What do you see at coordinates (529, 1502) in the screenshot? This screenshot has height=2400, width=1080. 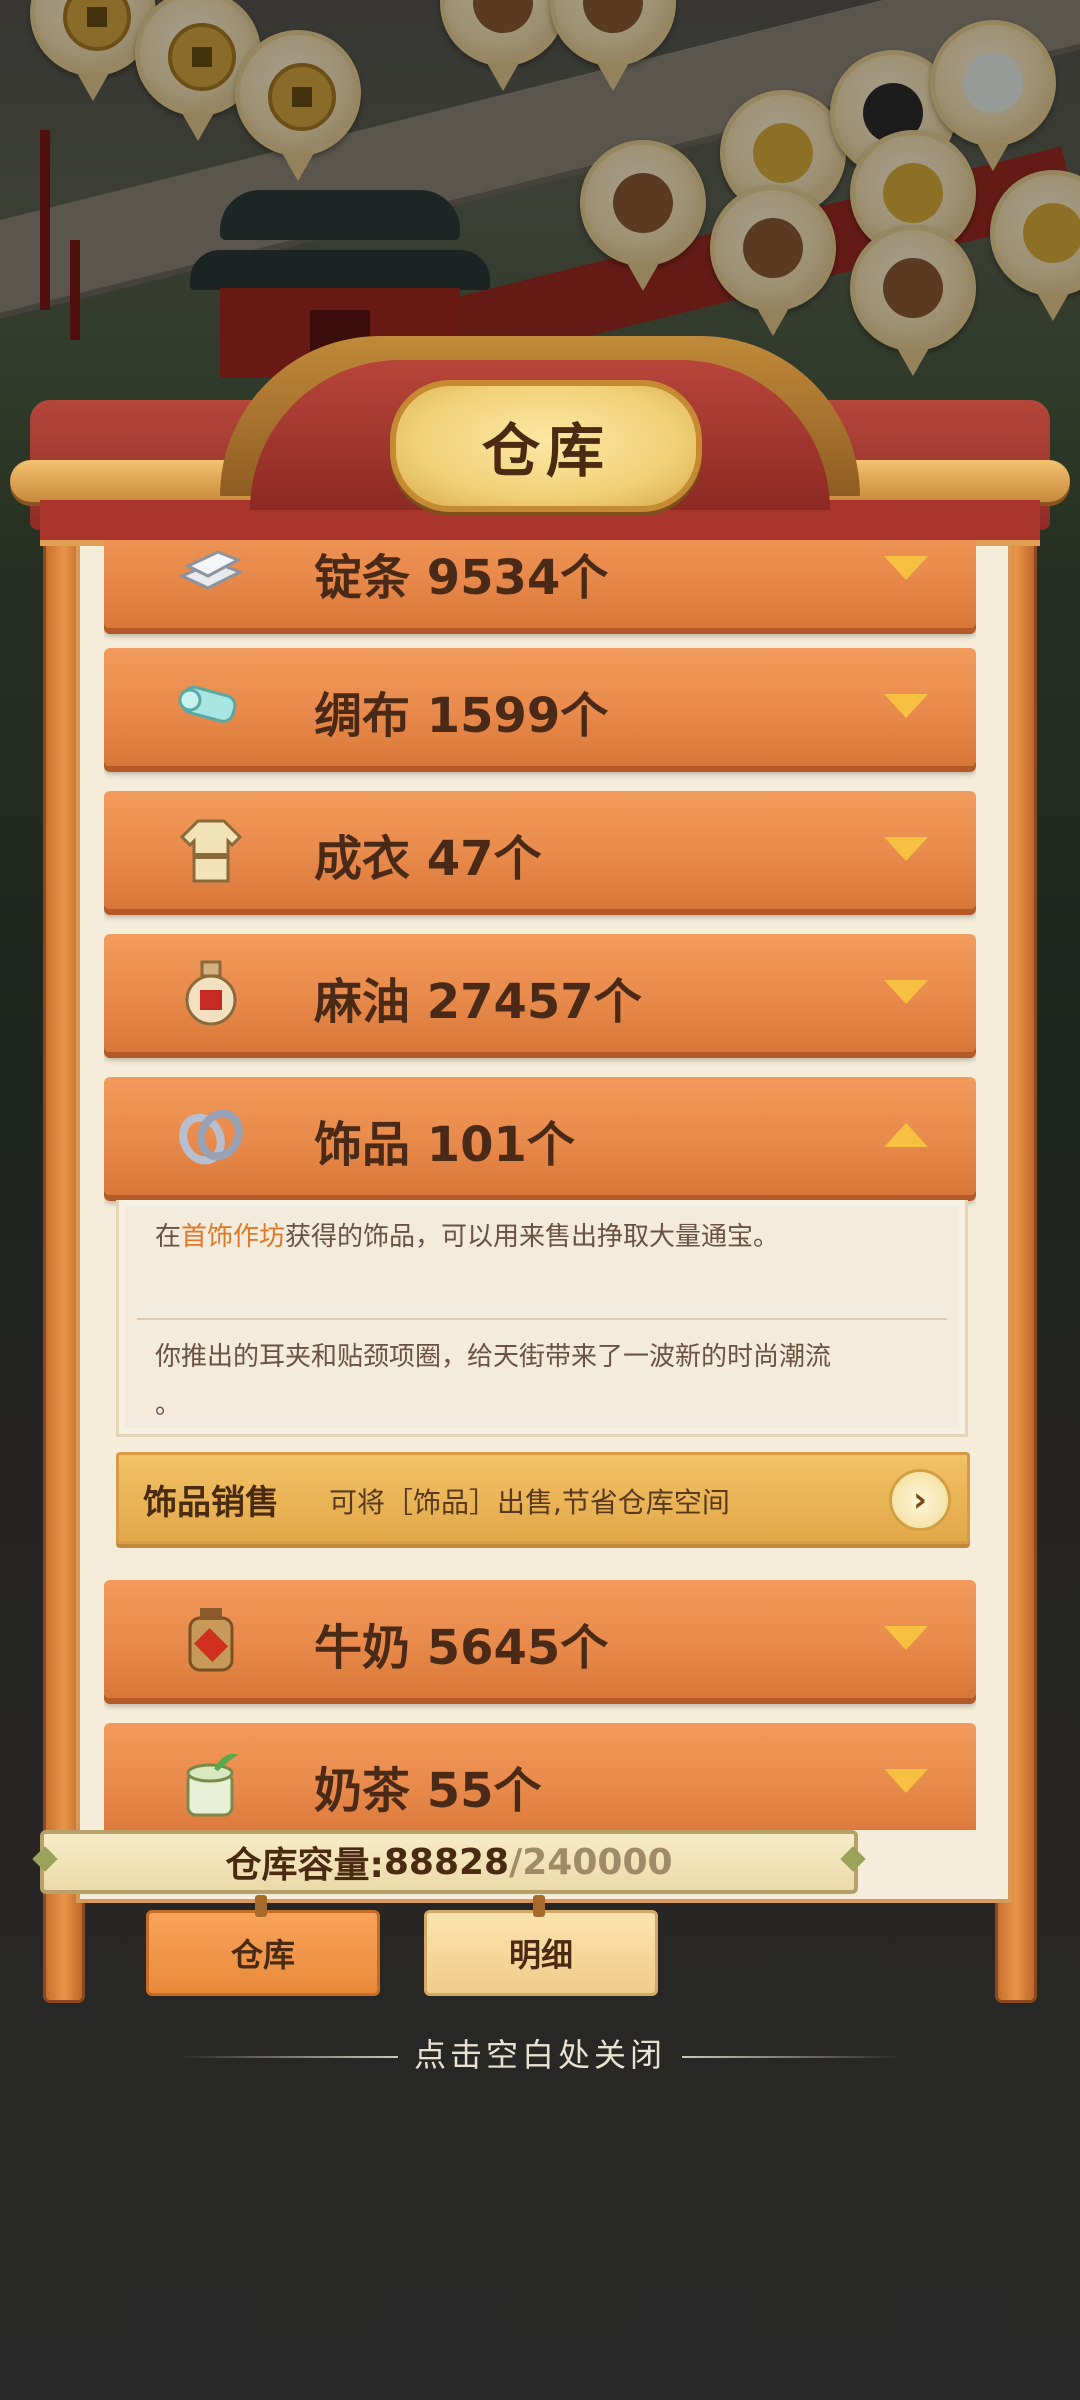 I see `sale-description: 可将［饰品］出售,节省仓库空间` at bounding box center [529, 1502].